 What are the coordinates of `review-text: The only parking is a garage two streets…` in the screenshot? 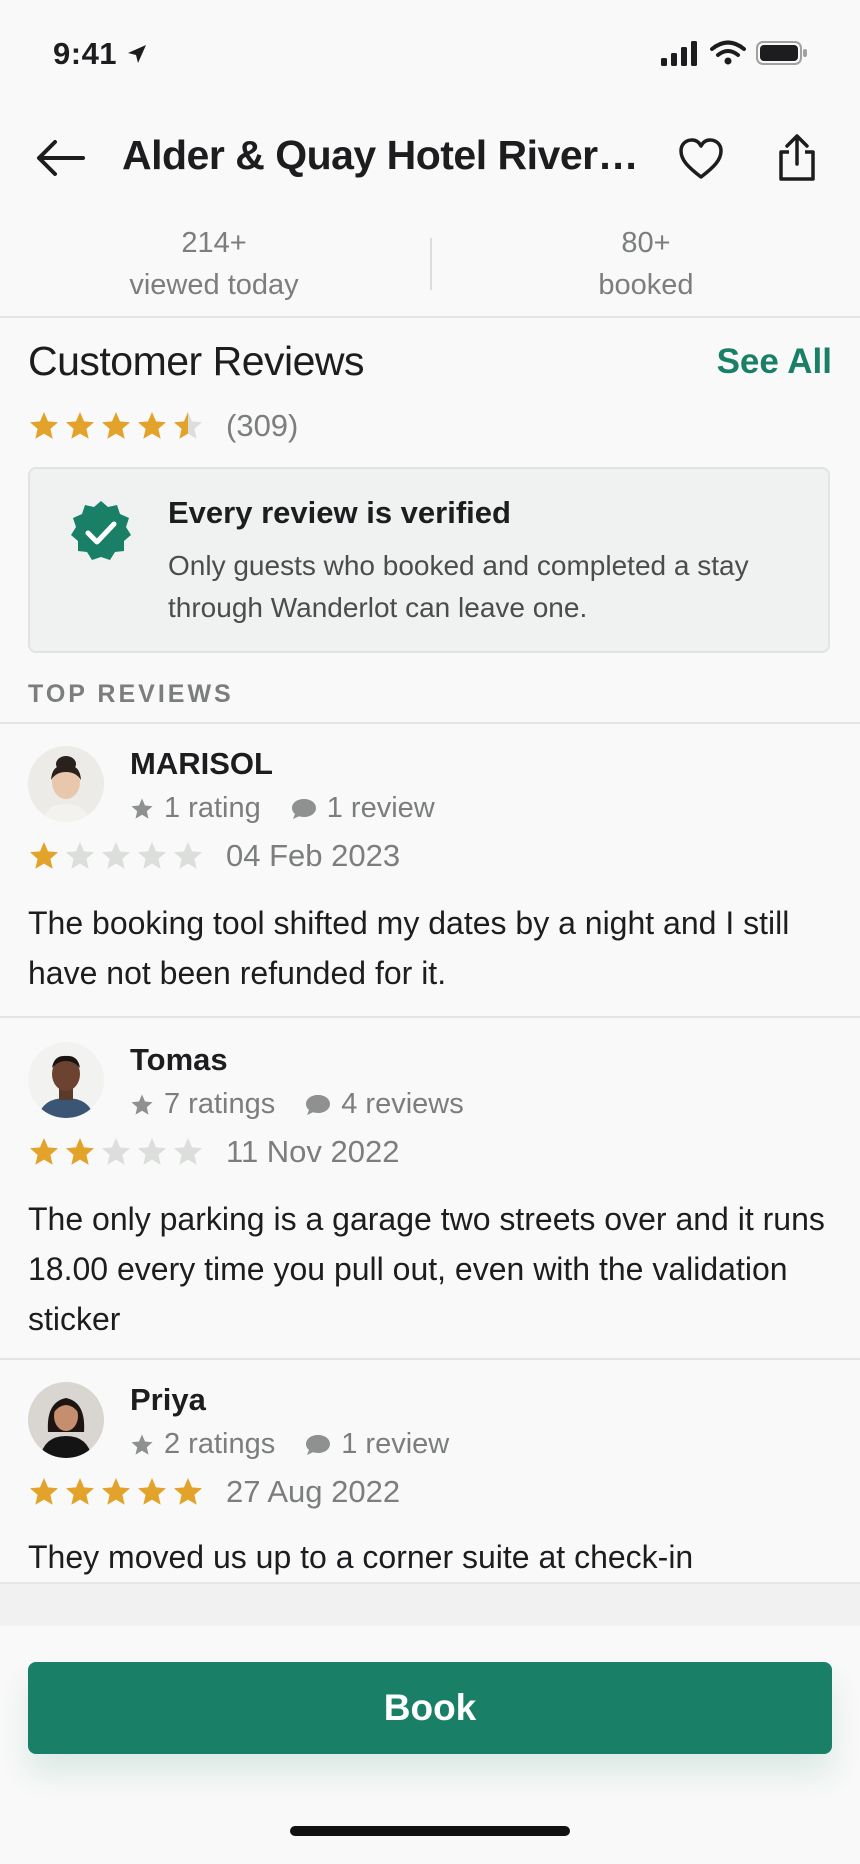 It's located at (426, 1269).